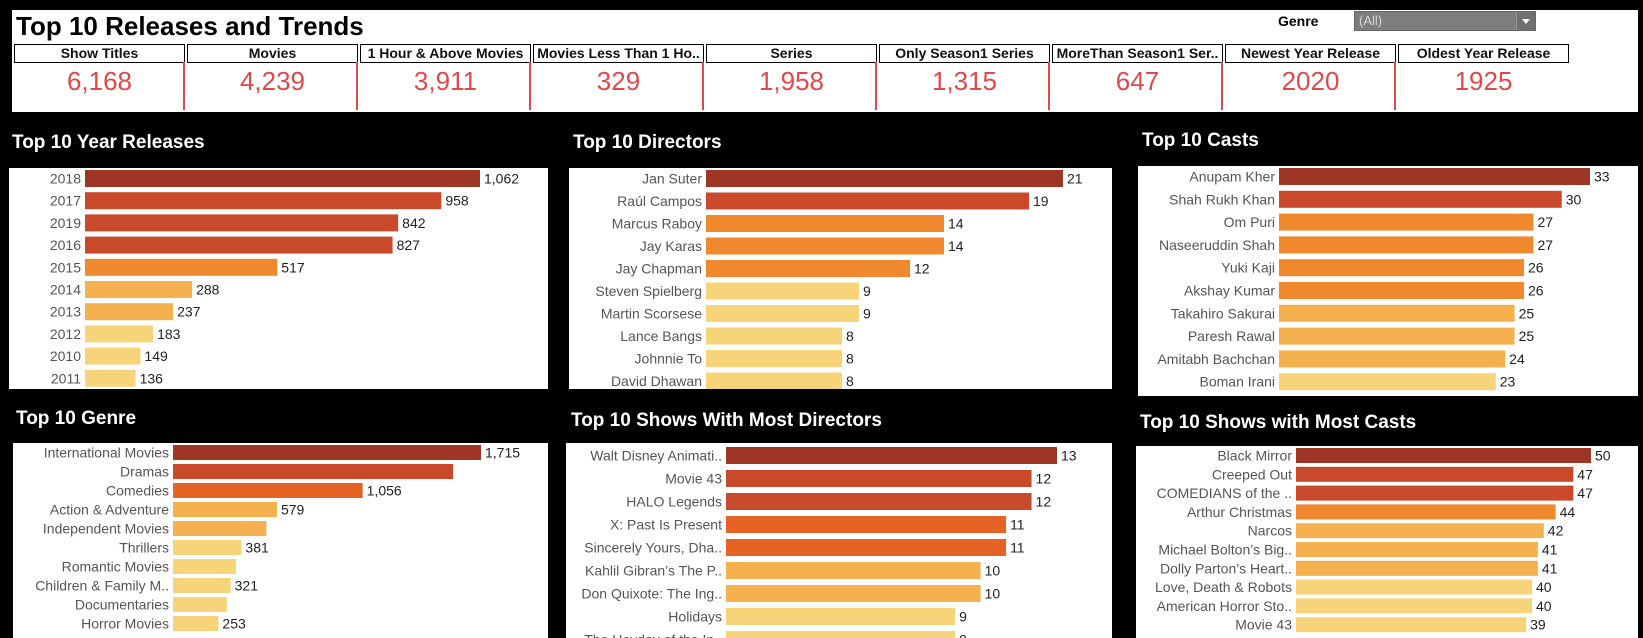 The height and width of the screenshot is (638, 1643). What do you see at coordinates (1044, 479) in the screenshot?
I see `value-label: 12` at bounding box center [1044, 479].